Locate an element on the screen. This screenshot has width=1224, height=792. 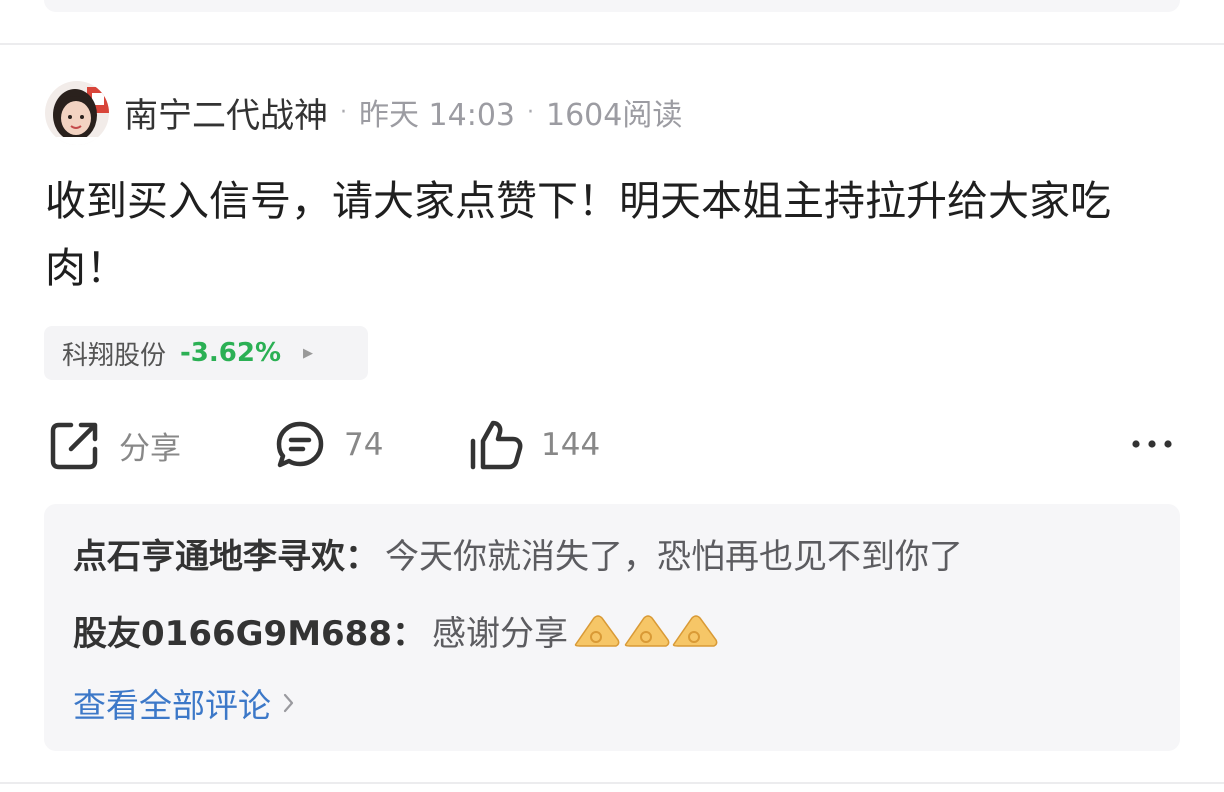
comment-item: 股友0166G9M688 ： 感谢分享 is located at coordinates (395, 630).